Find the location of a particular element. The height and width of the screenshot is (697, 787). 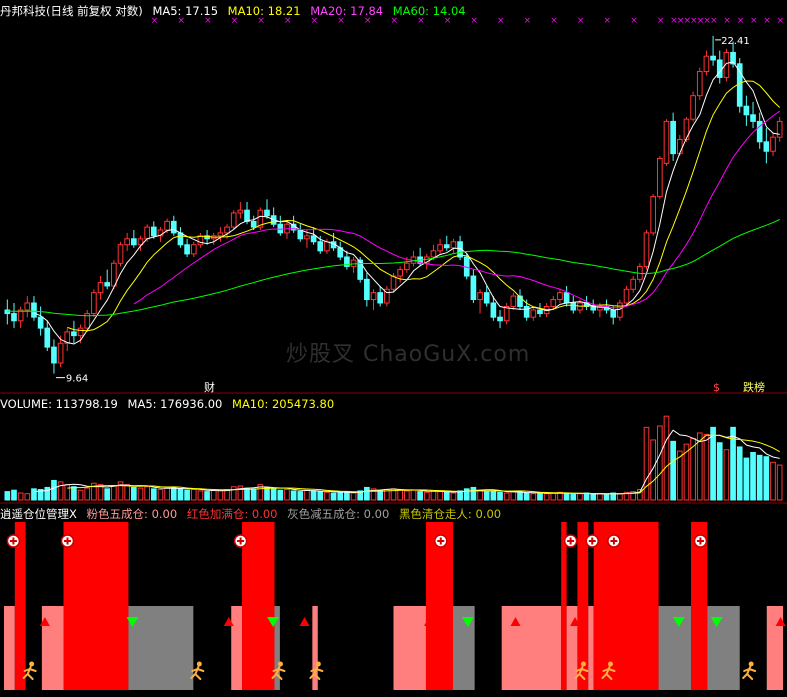

exit-runner-body is located at coordinates (749, 673).